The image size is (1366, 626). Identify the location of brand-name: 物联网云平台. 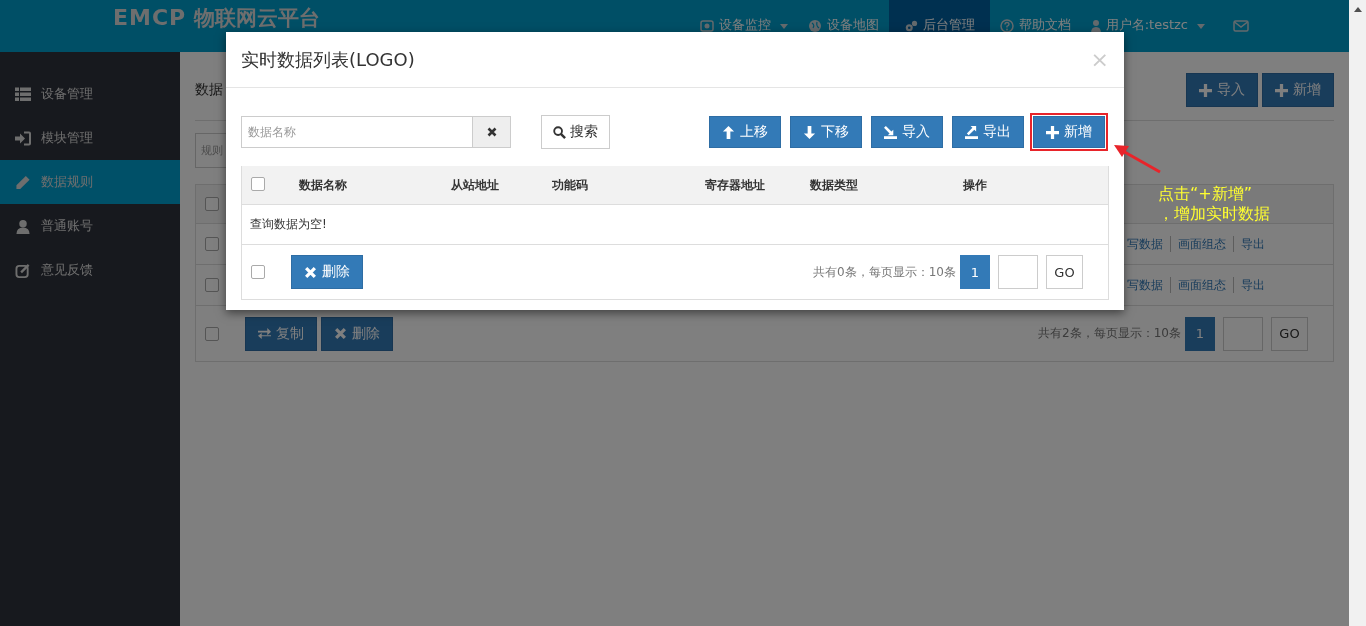
(257, 18).